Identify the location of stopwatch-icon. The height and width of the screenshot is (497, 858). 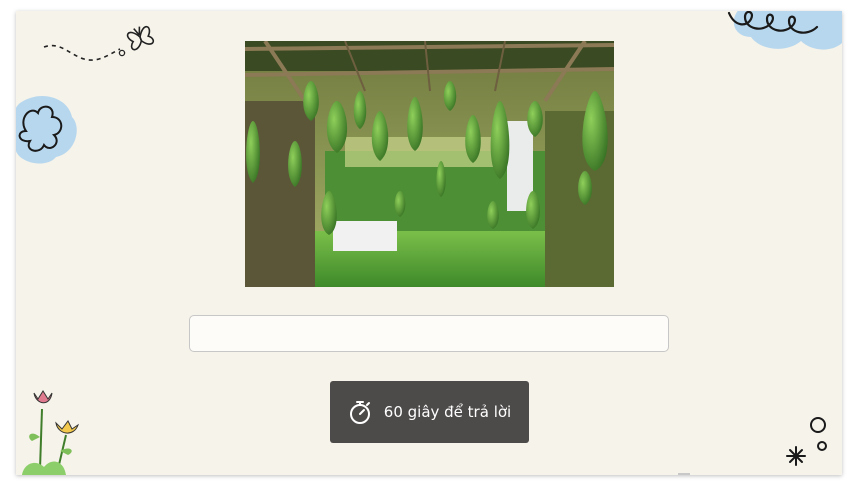
(359, 412).